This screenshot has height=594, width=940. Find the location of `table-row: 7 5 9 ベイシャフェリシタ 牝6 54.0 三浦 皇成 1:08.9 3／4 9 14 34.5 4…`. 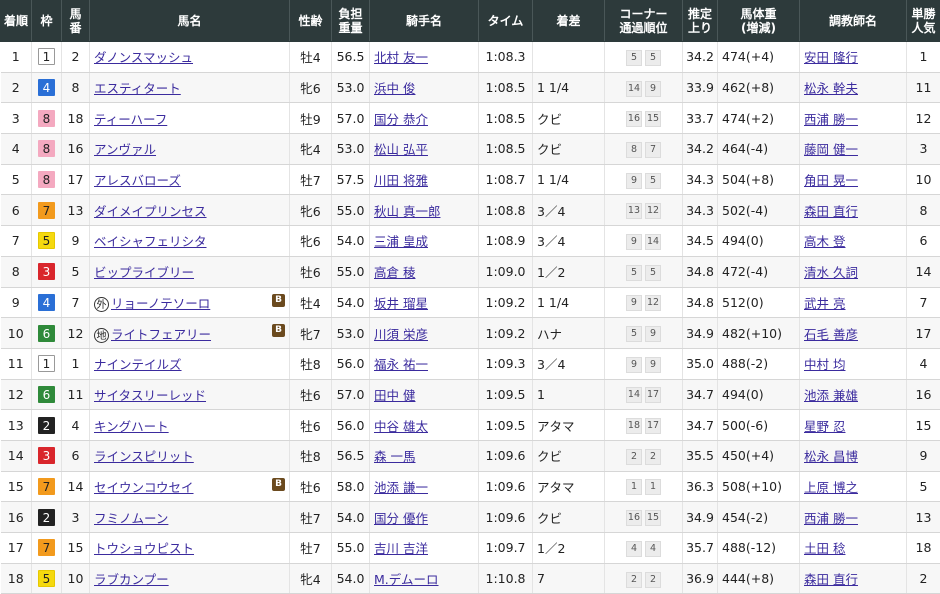

table-row: 7 5 9 ベイシャフェリシタ 牝6 54.0 三浦 皇成 1:08.9 3／4 9 14 34.5 4… is located at coordinates (470, 241).